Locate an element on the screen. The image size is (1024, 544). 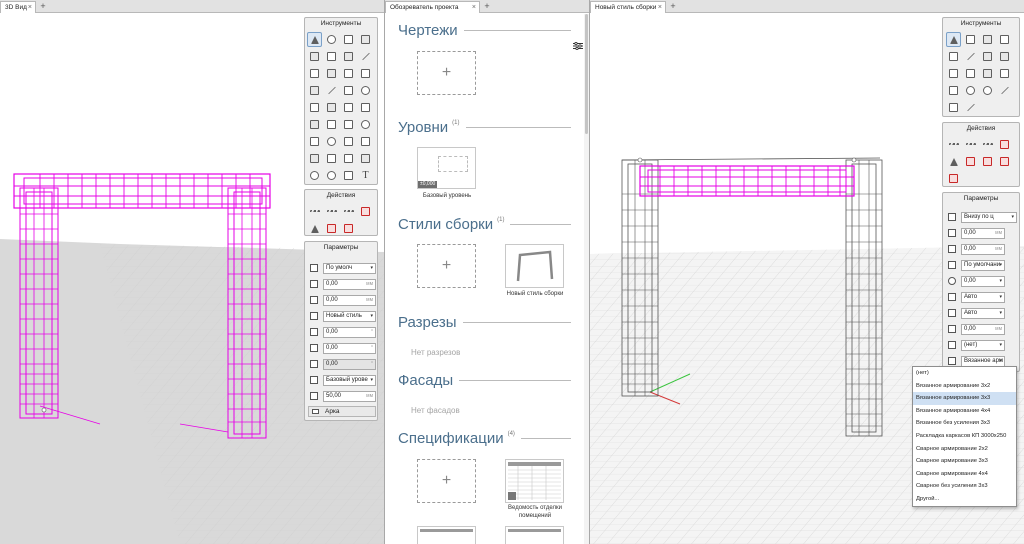
rebar-shape-tool-icon is located at coordinates (348, 124).